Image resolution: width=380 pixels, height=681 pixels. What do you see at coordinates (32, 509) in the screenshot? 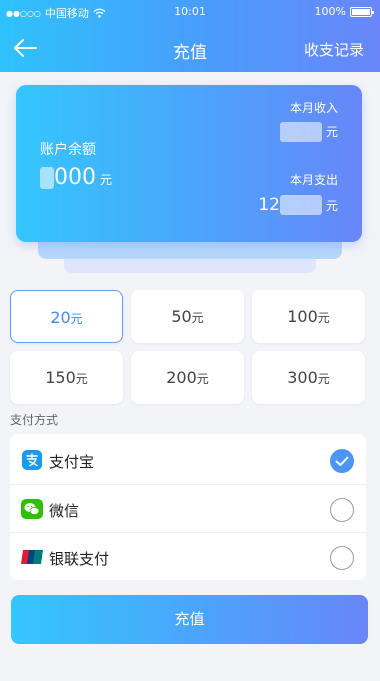
I see `wechat-icon` at bounding box center [32, 509].